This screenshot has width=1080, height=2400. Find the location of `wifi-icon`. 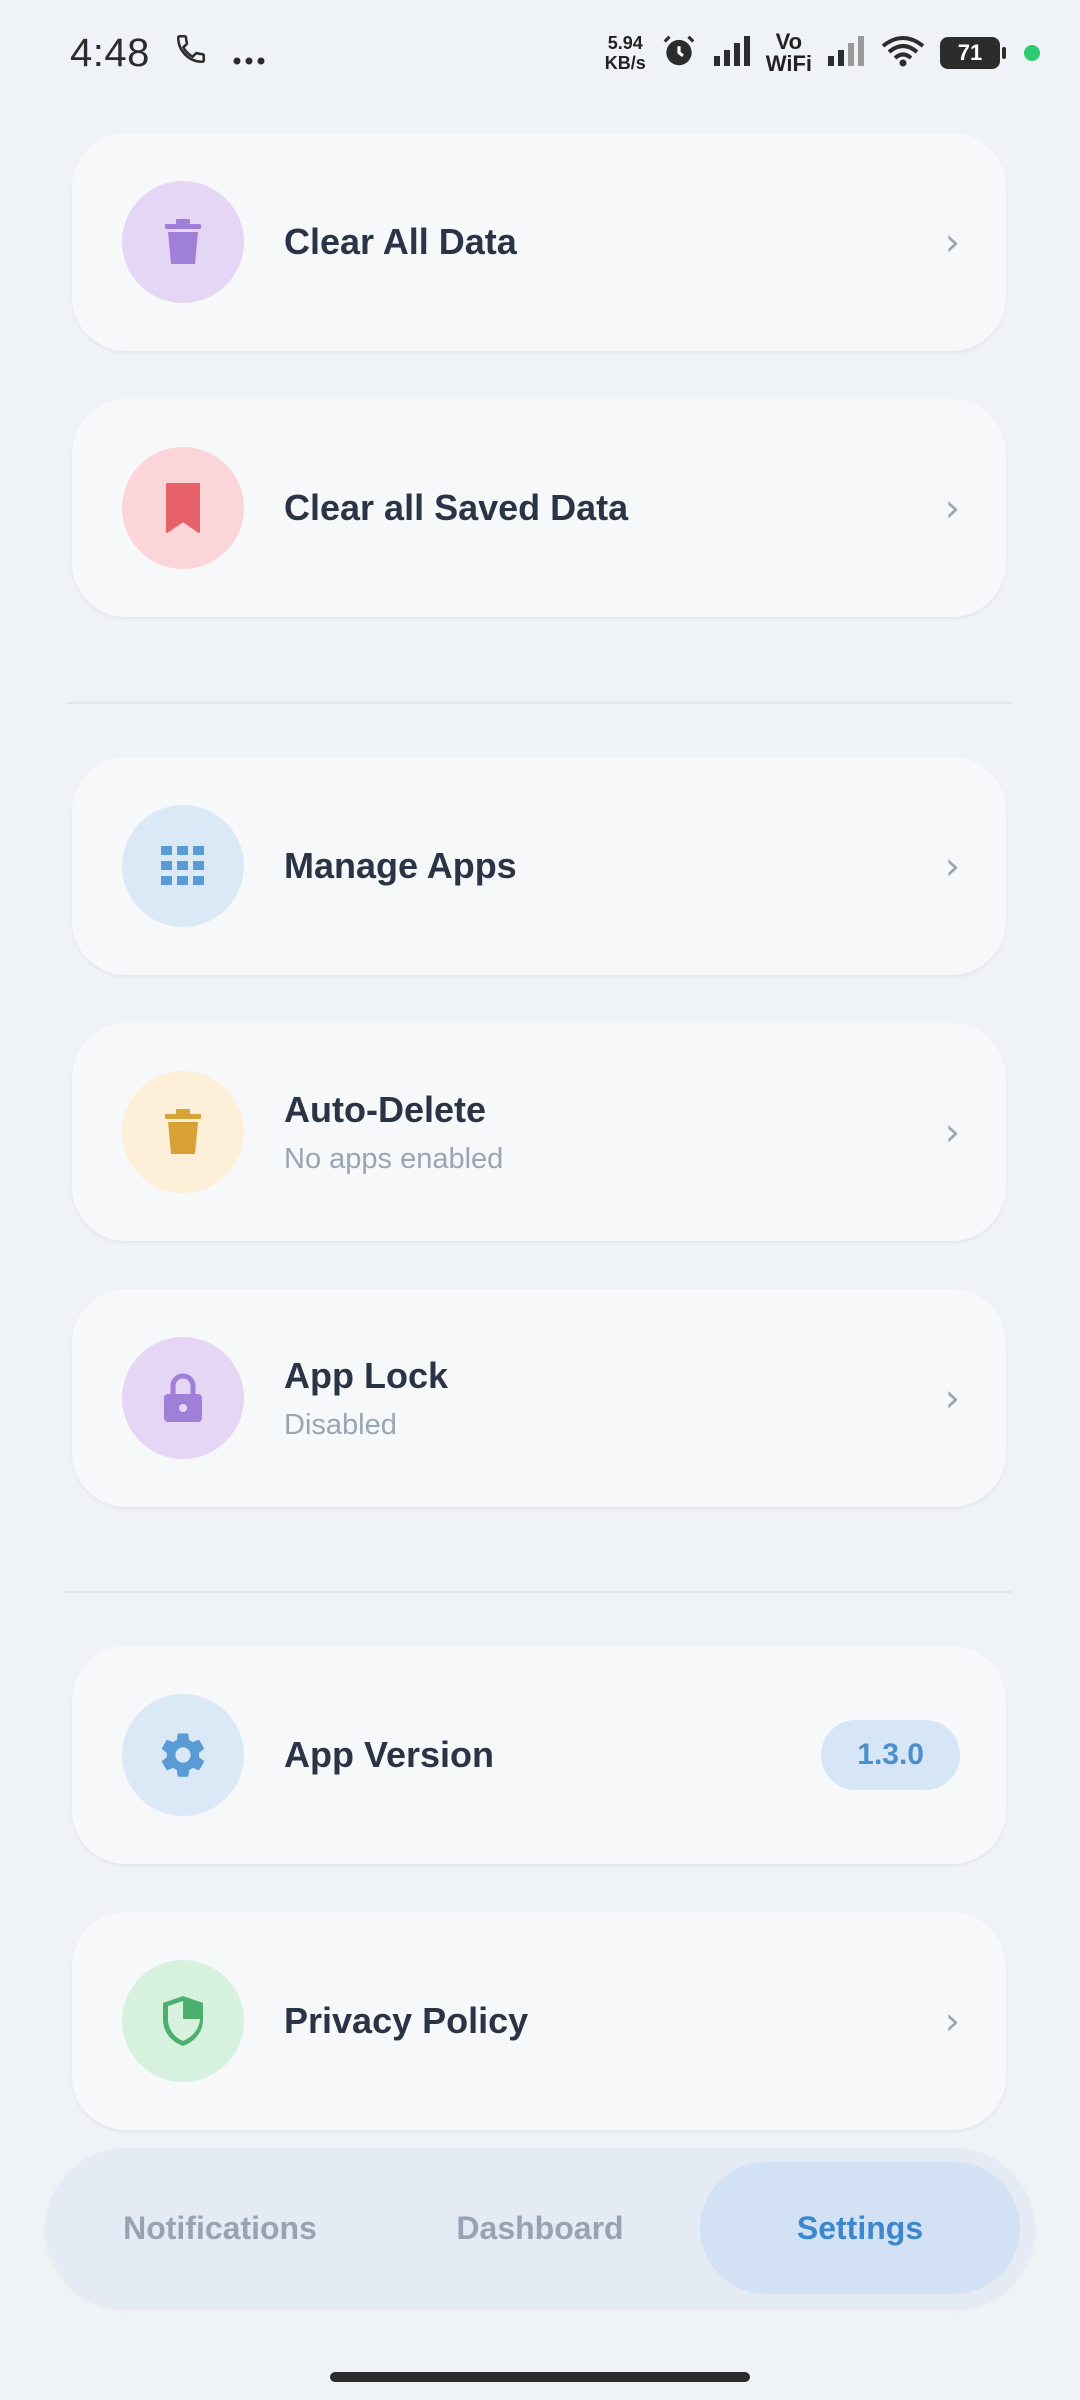

wifi-icon is located at coordinates (903, 53).